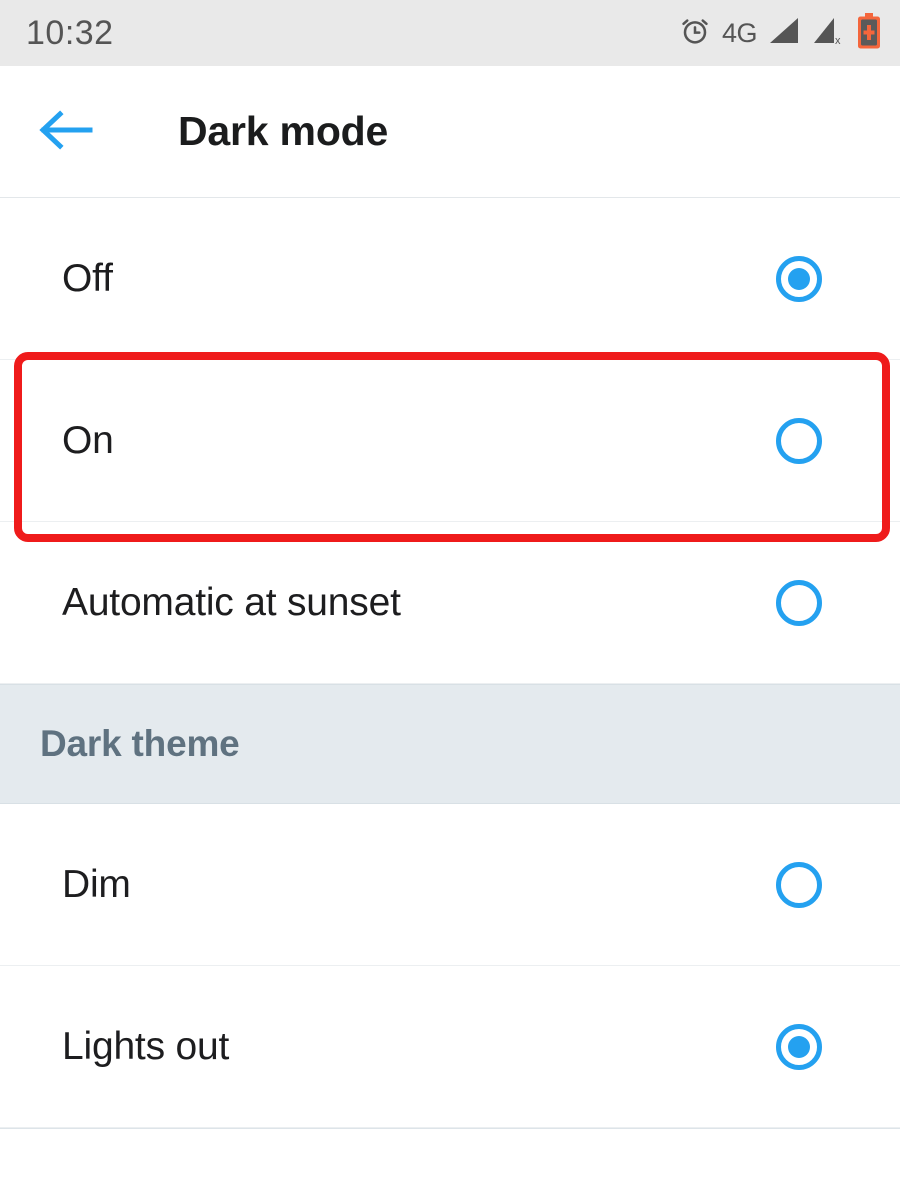 The image size is (900, 1200). I want to click on radio-dim, so click(799, 884).